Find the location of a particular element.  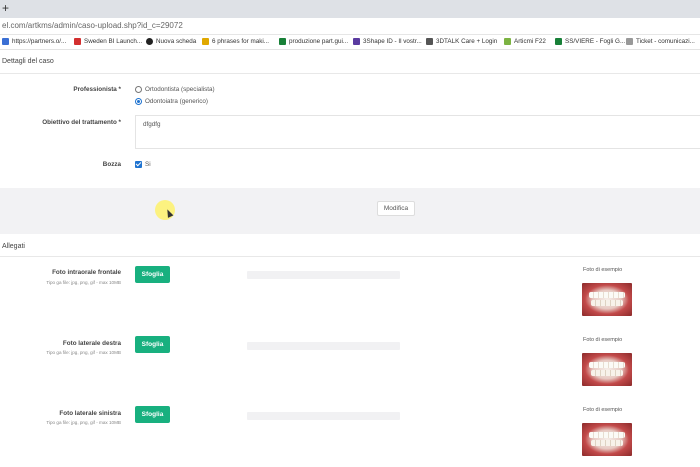

treatment-value: dfgdfg is located at coordinates (152, 124).